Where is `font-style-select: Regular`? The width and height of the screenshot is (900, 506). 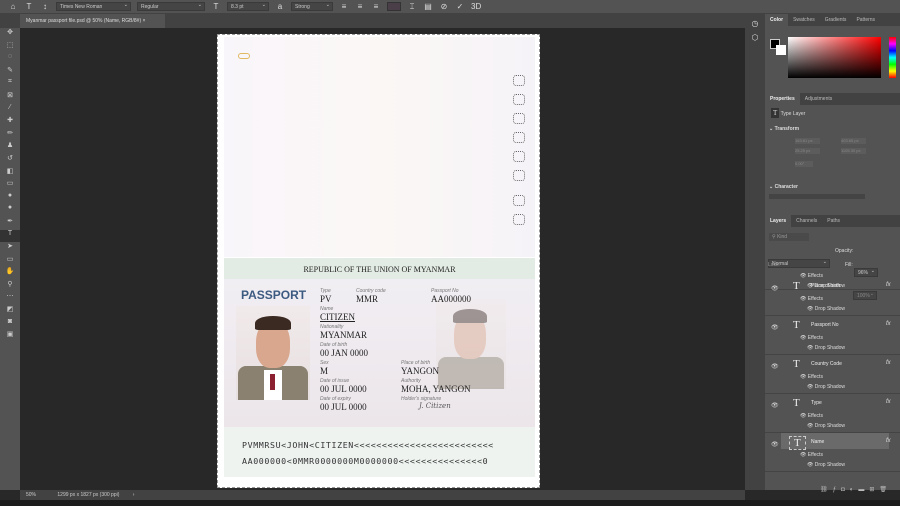
font-style-select: Regular is located at coordinates (171, 6).